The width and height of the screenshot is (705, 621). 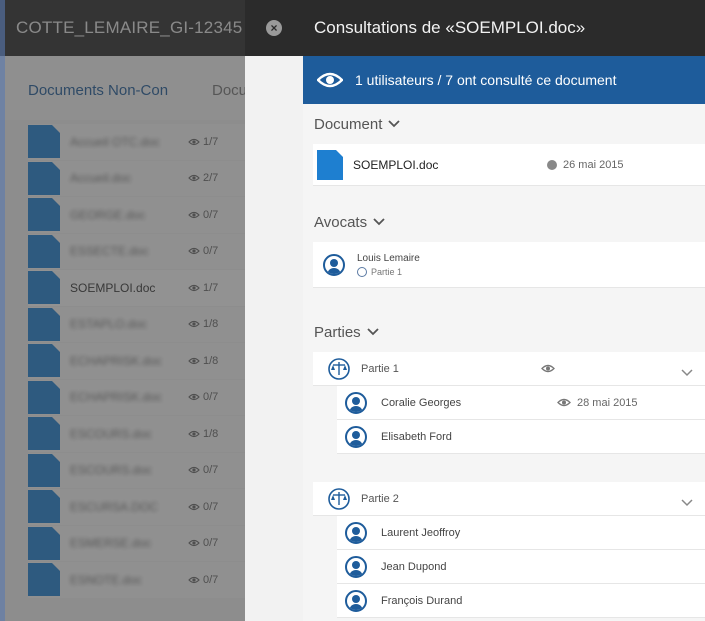 I want to click on party-member: Elisabeth Ford, so click(x=521, y=437).